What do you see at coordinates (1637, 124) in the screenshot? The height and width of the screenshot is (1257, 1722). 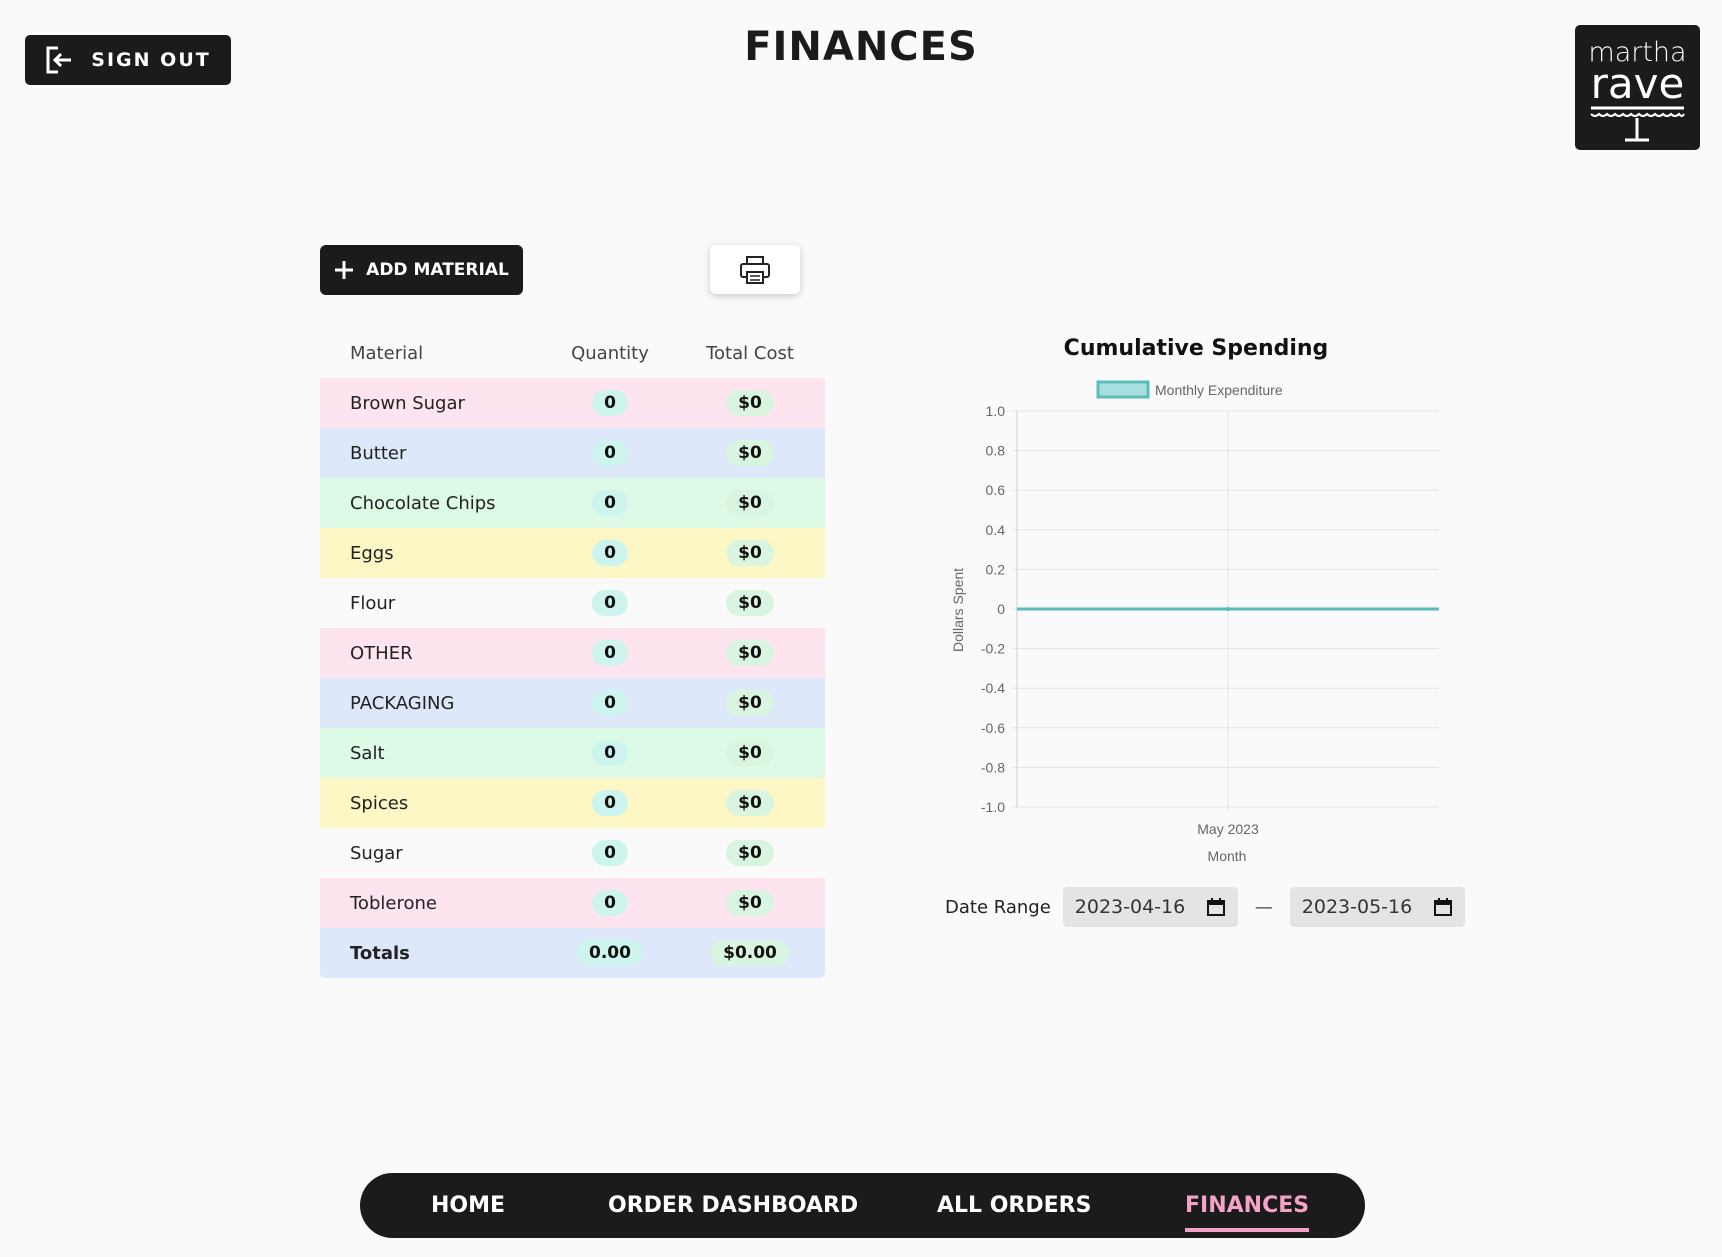 I see `cake-stand-icon` at bounding box center [1637, 124].